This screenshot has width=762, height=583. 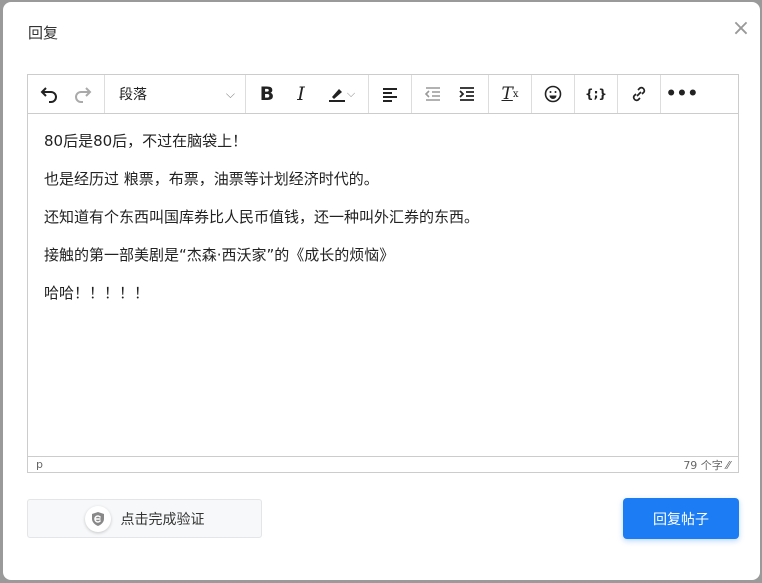 I want to click on block-format-value: 段落, so click(x=133, y=95).